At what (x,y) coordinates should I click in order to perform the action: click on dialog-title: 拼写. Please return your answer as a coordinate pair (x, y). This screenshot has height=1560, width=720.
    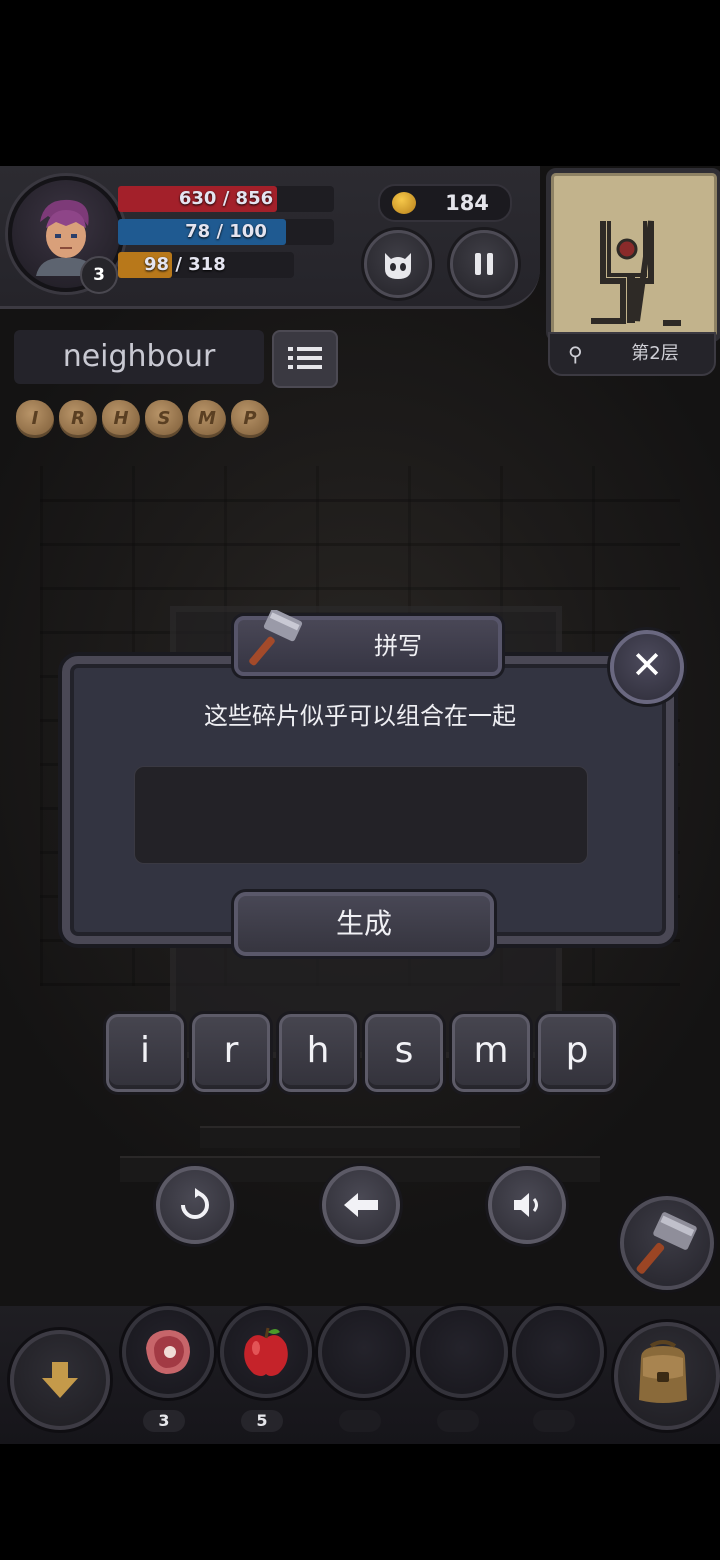
    Looking at the image, I should click on (398, 646).